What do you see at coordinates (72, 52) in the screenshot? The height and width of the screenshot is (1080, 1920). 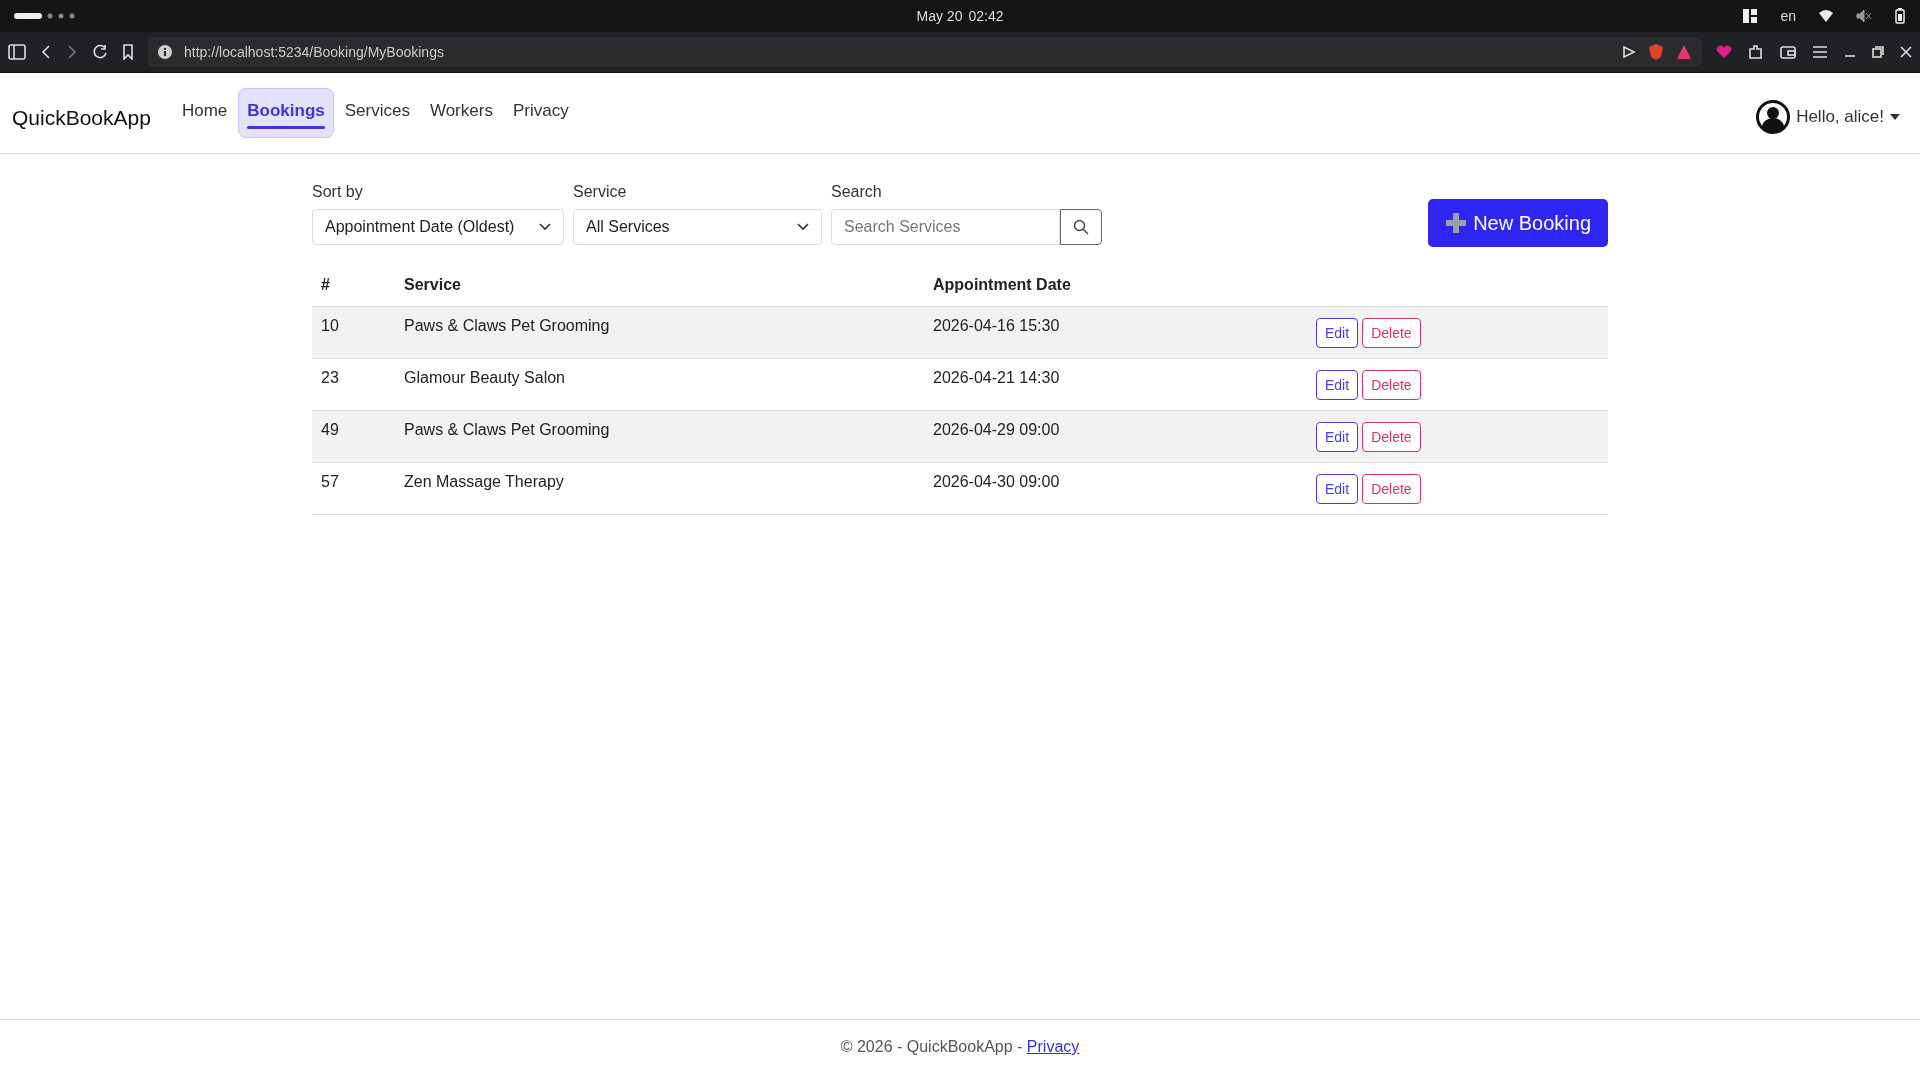 I see `forward-icon` at bounding box center [72, 52].